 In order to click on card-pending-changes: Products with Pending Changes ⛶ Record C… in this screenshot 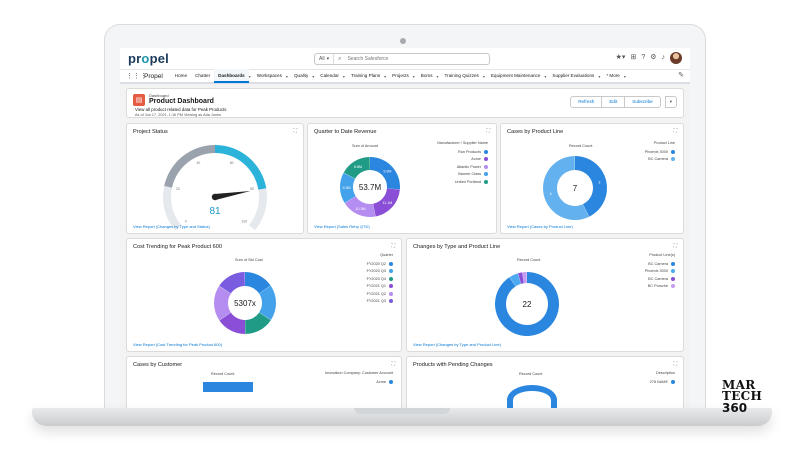, I will do `click(545, 386)`.